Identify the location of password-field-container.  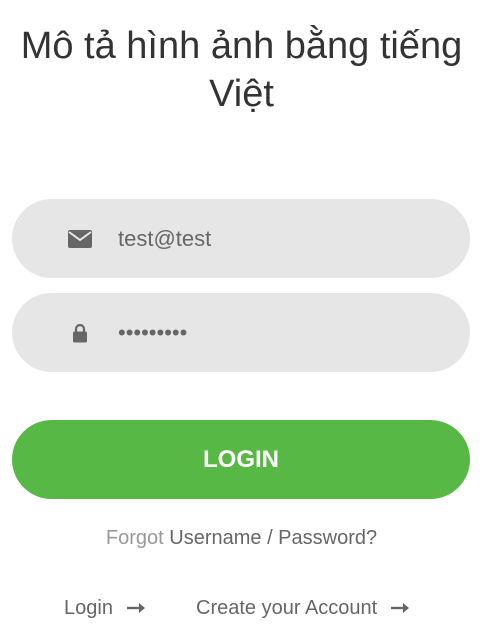
(241, 332).